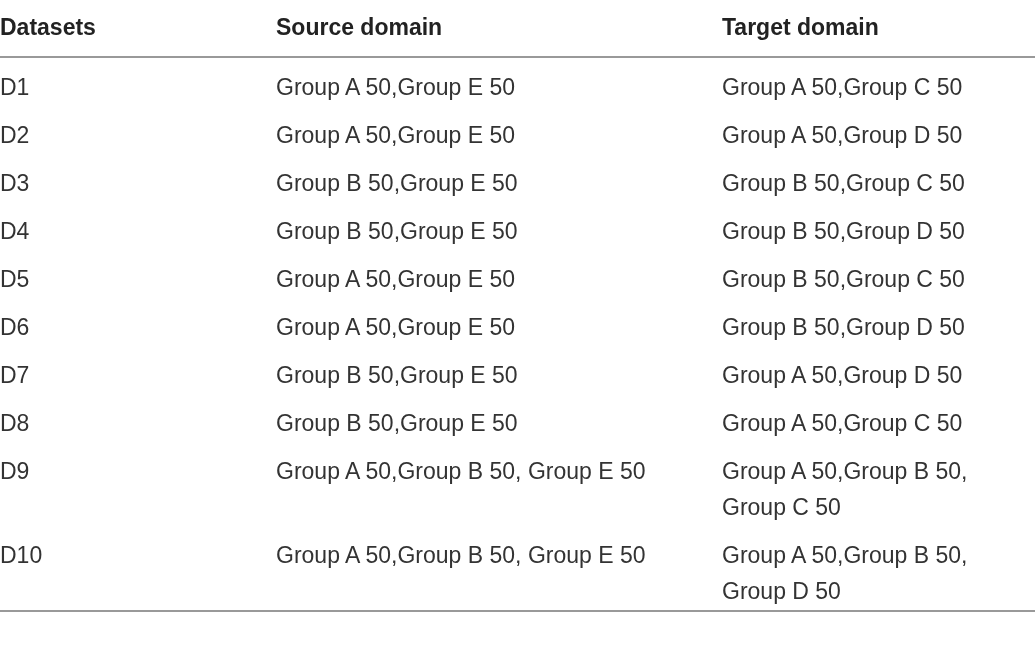 The width and height of the screenshot is (1035, 654). I want to click on table-cell-text: Group A 50,Group C 50, so click(843, 423).